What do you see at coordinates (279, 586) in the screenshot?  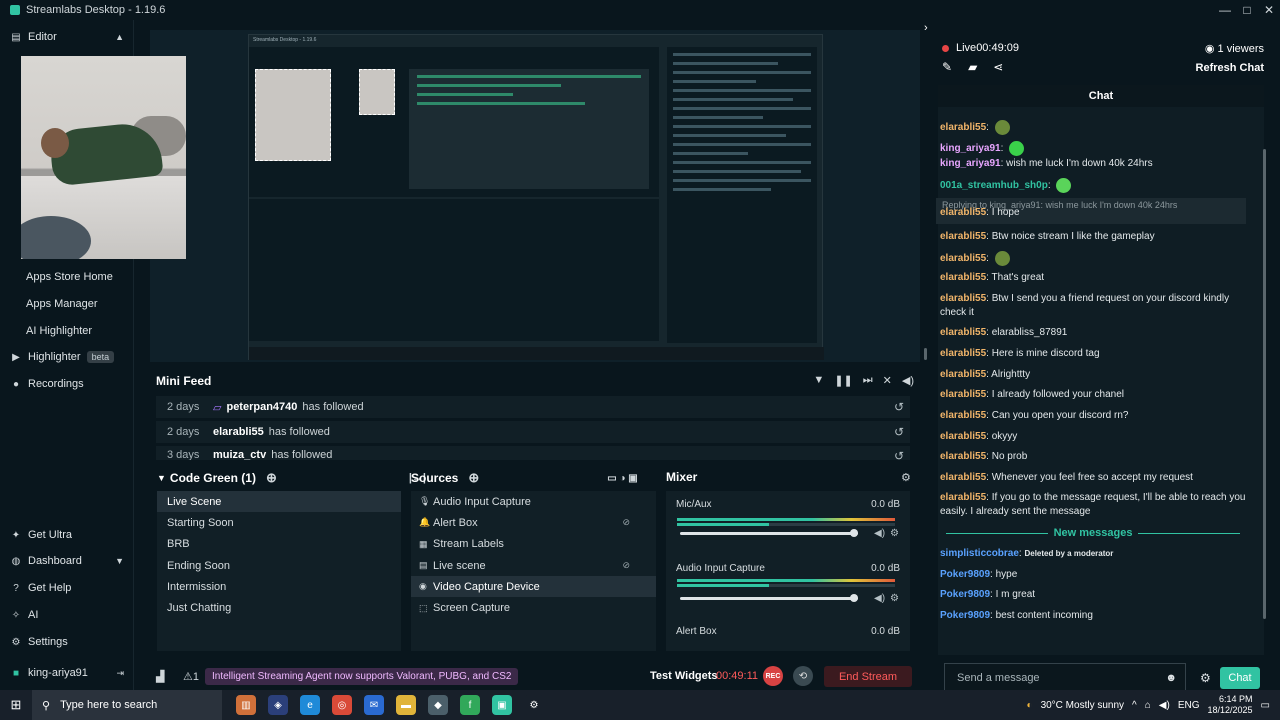 I see `scene-item: Intermission` at bounding box center [279, 586].